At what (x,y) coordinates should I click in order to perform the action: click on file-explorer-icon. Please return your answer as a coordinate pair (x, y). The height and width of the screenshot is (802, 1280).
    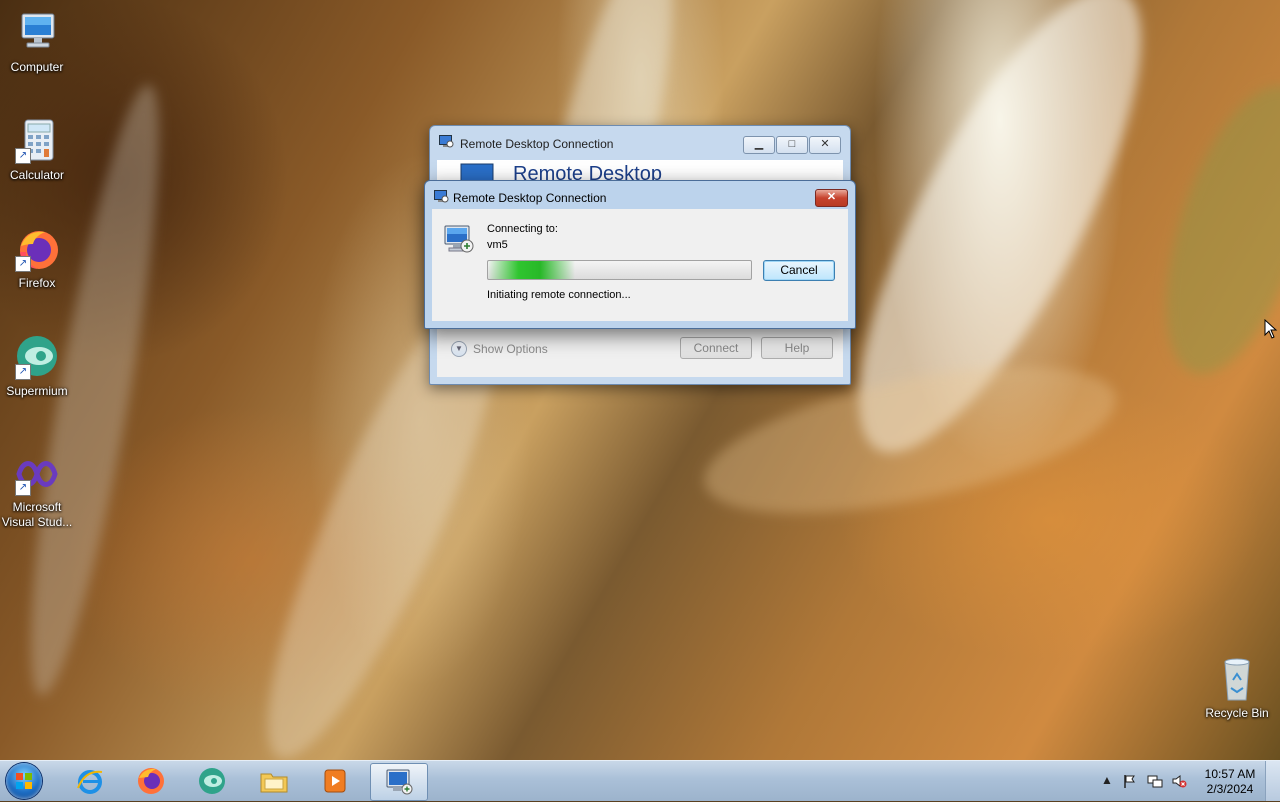
    Looking at the image, I should click on (274, 783).